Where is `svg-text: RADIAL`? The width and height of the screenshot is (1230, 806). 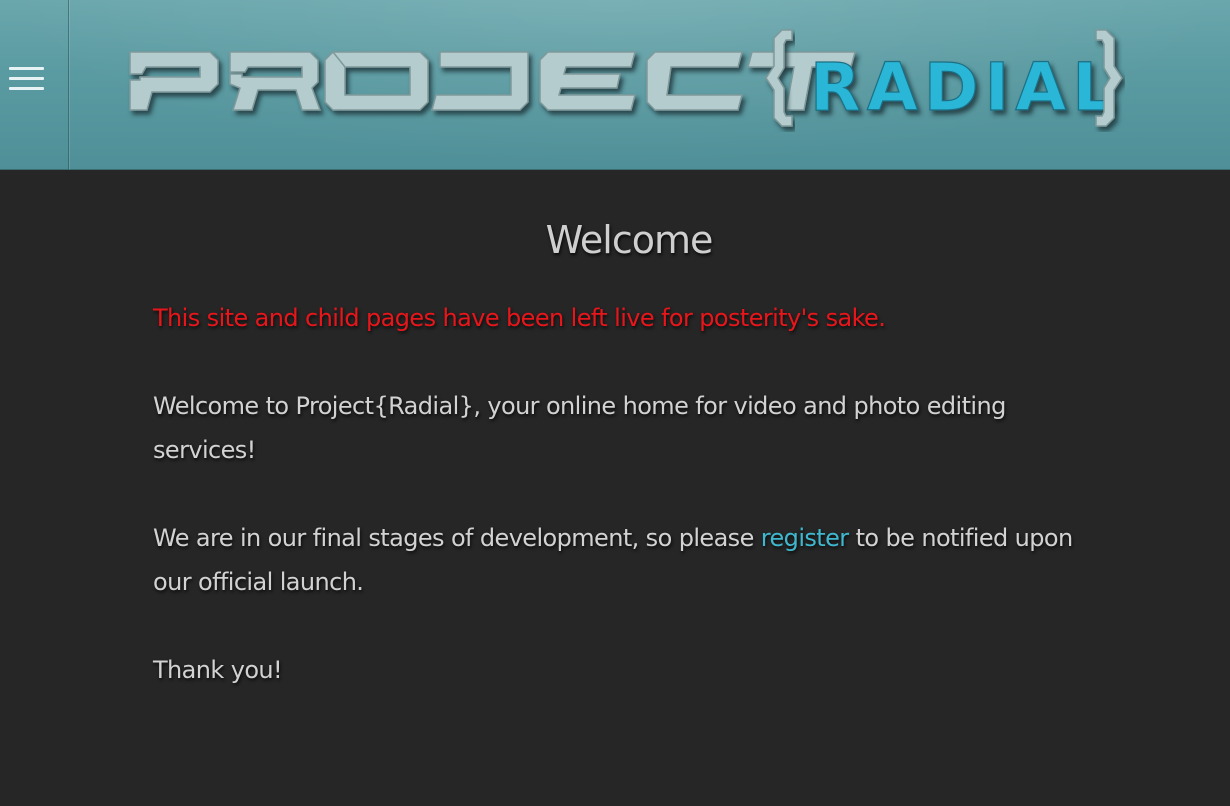
svg-text: RADIAL is located at coordinates (965, 87).